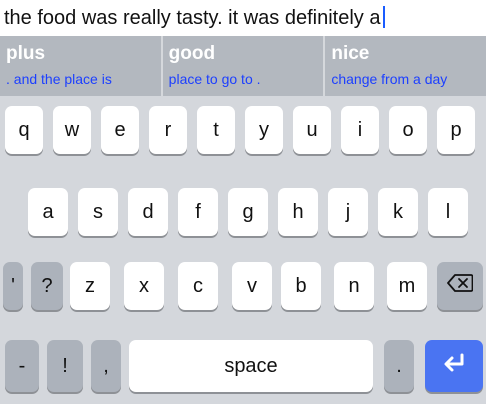 Image resolution: width=486 pixels, height=404 pixels. I want to click on backspace-icon, so click(460, 286).